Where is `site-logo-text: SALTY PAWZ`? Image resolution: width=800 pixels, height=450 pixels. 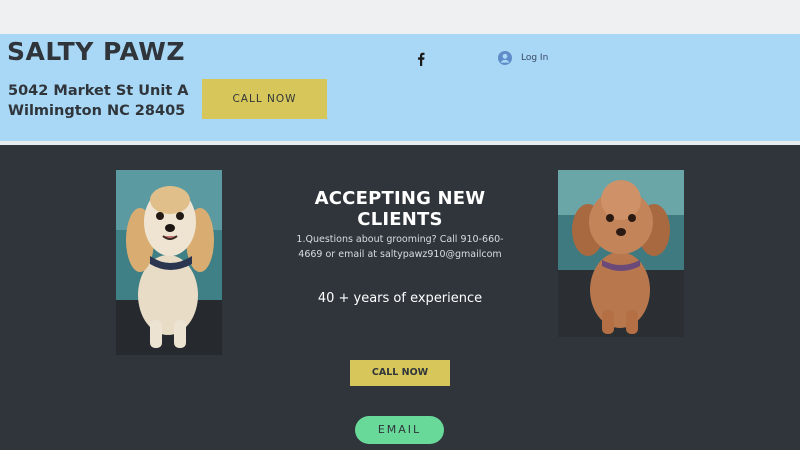
site-logo-text: SALTY PAWZ is located at coordinates (96, 51).